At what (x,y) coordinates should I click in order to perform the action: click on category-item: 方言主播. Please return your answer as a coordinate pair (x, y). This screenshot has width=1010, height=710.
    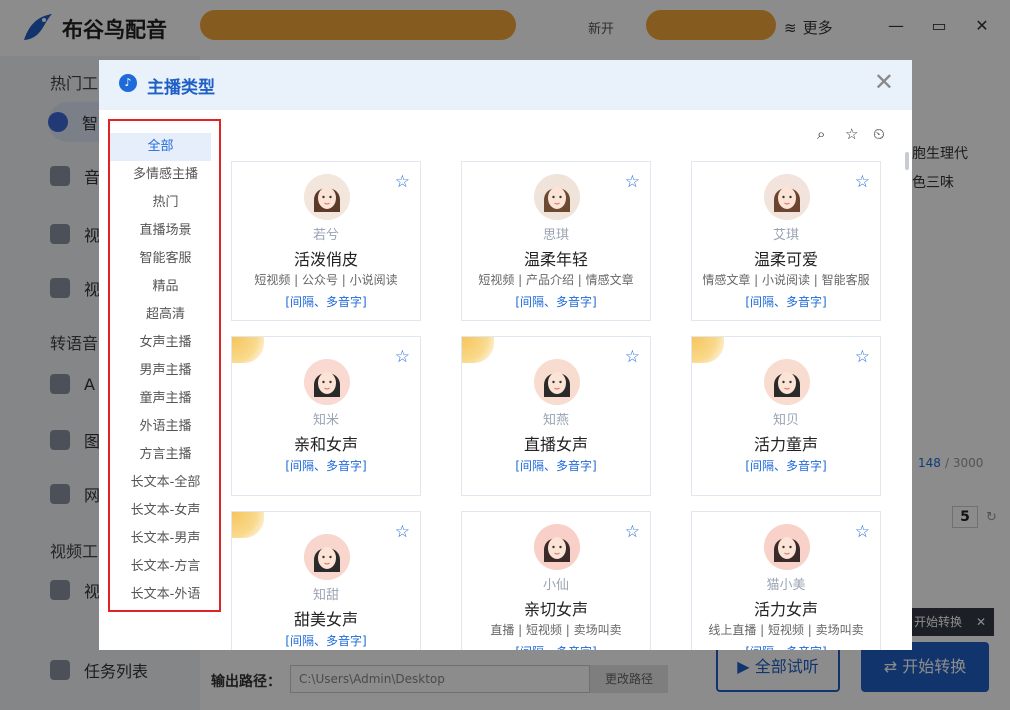
    Looking at the image, I should click on (165, 455).